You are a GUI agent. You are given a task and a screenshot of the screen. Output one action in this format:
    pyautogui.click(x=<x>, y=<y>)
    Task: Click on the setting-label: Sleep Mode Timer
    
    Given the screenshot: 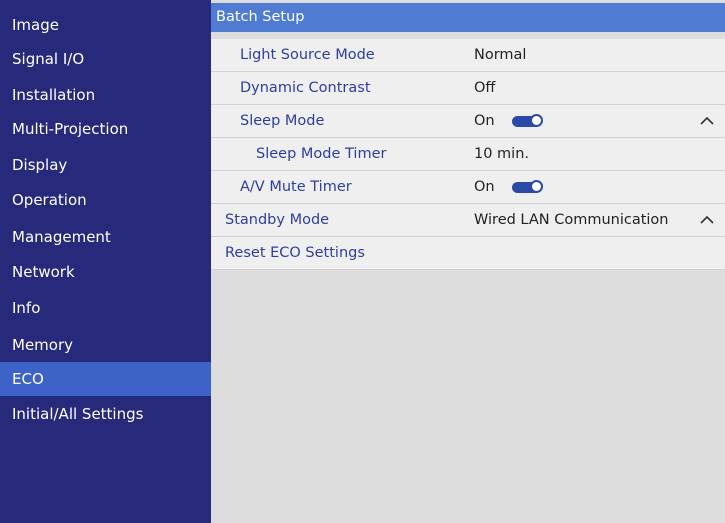 What is the action you would take?
    pyautogui.click(x=321, y=154)
    